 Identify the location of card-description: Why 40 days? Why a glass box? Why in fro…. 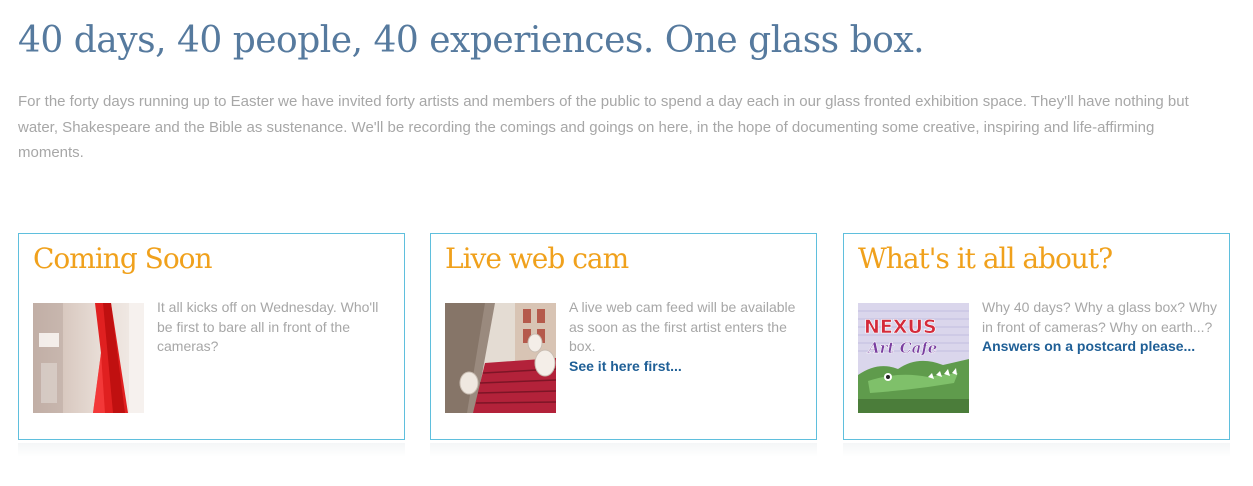
(1099, 317).